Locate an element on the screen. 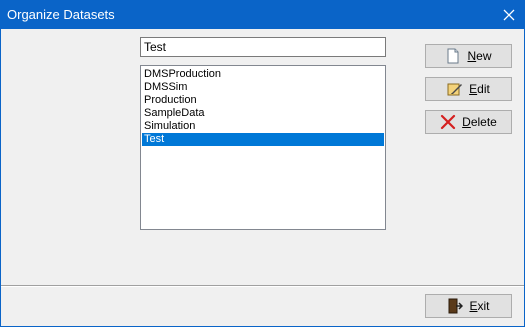 Image resolution: width=525 pixels, height=327 pixels. list-item: SampleData is located at coordinates (263, 113).